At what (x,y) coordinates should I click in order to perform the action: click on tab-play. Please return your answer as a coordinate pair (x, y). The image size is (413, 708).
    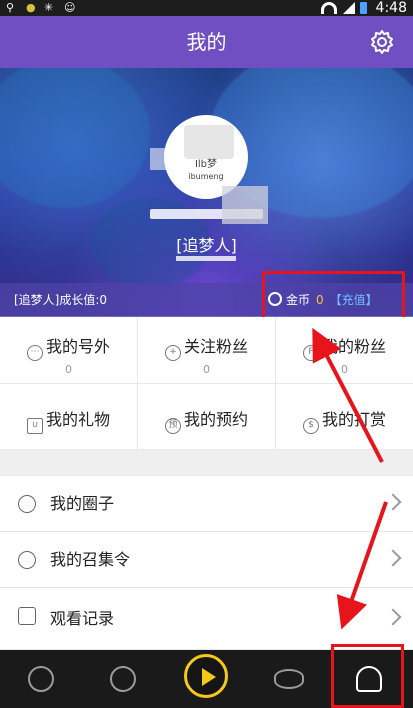
    Looking at the image, I should click on (41, 679).